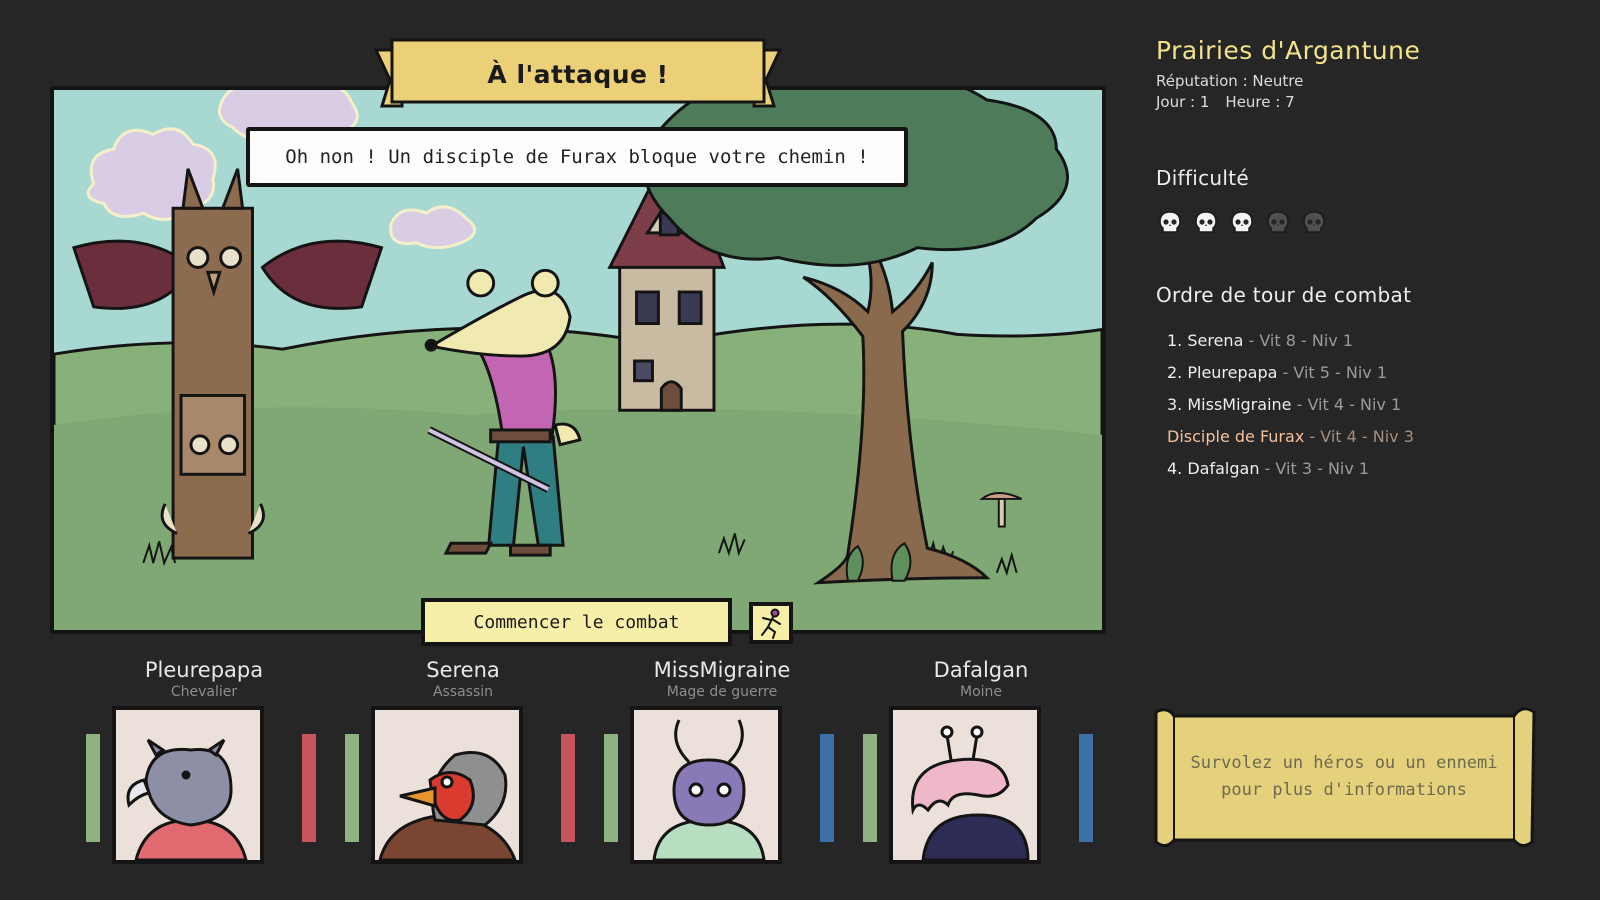 Image resolution: width=1600 pixels, height=900 pixels. Describe the element at coordinates (1230, 81) in the screenshot. I see `reputation-text: Réputation : Neutre` at that location.